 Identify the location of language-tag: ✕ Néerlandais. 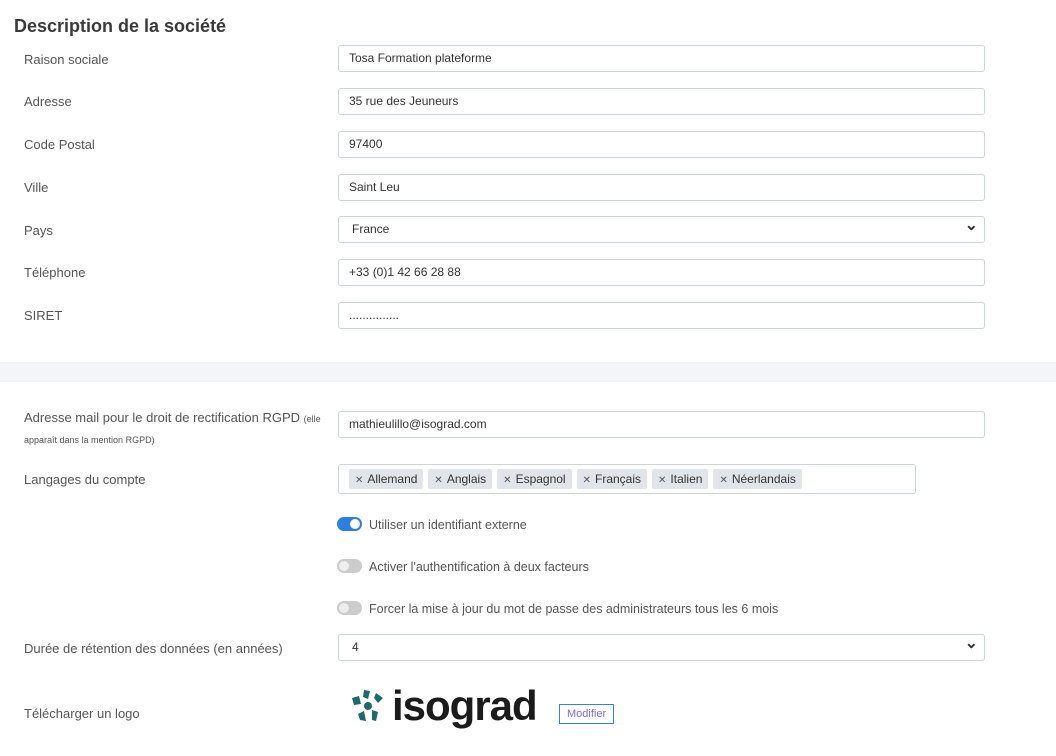
(757, 479).